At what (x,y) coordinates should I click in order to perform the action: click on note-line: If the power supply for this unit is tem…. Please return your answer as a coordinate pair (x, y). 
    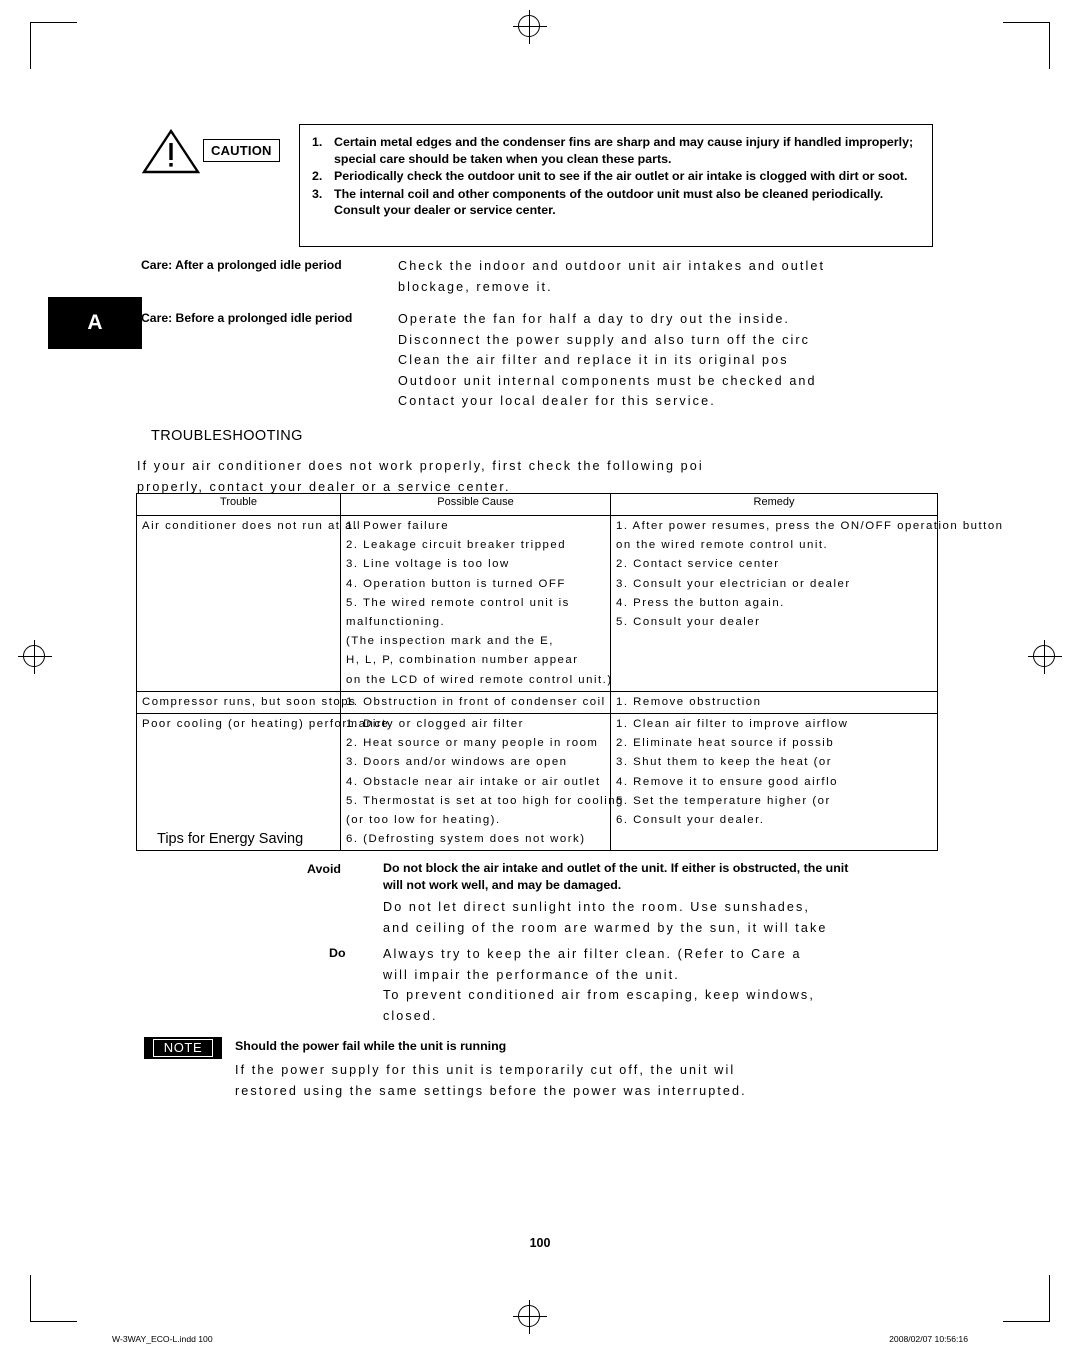
    Looking at the image, I should click on (485, 1070).